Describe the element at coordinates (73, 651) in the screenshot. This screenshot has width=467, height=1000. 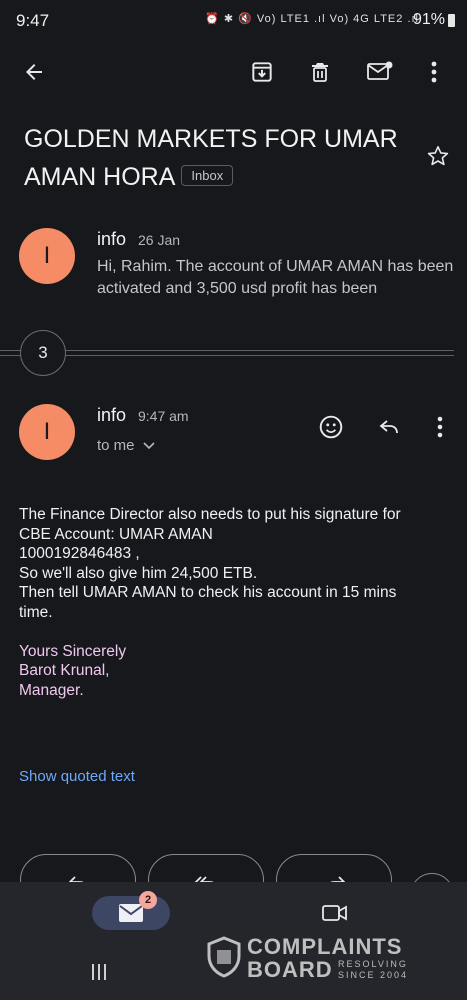
I see `signature-line: Yours Sincerely` at that location.